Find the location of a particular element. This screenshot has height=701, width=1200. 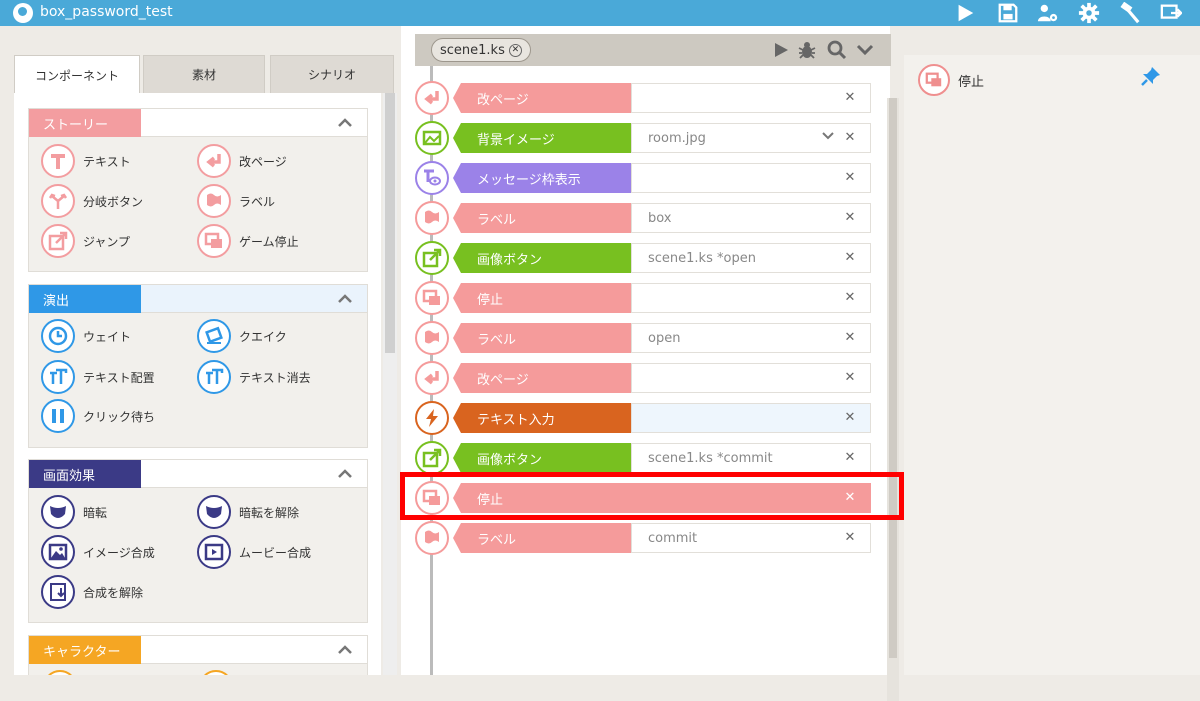

editor-scrollbar is located at coordinates (893, 399).